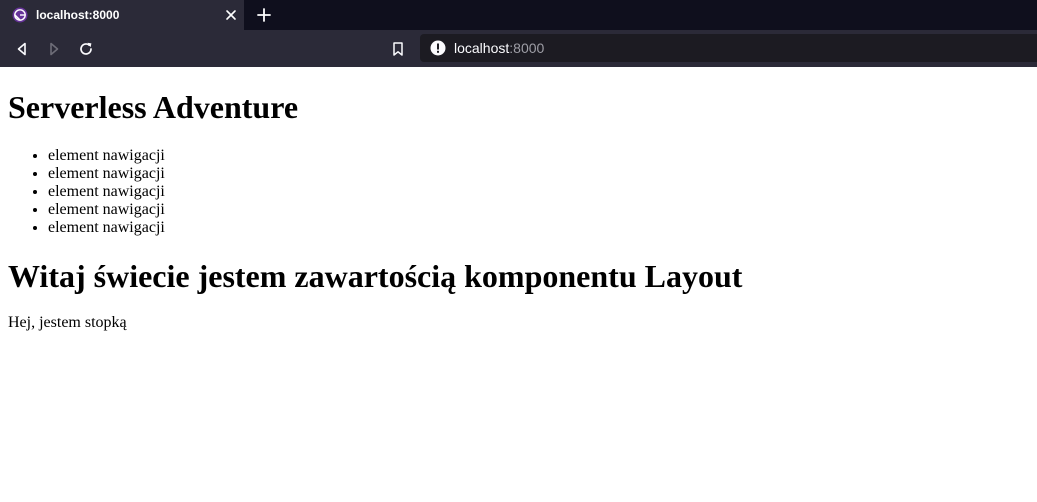 Image resolution: width=1037 pixels, height=502 pixels. What do you see at coordinates (22, 49) in the screenshot?
I see `back-arrow-icon` at bounding box center [22, 49].